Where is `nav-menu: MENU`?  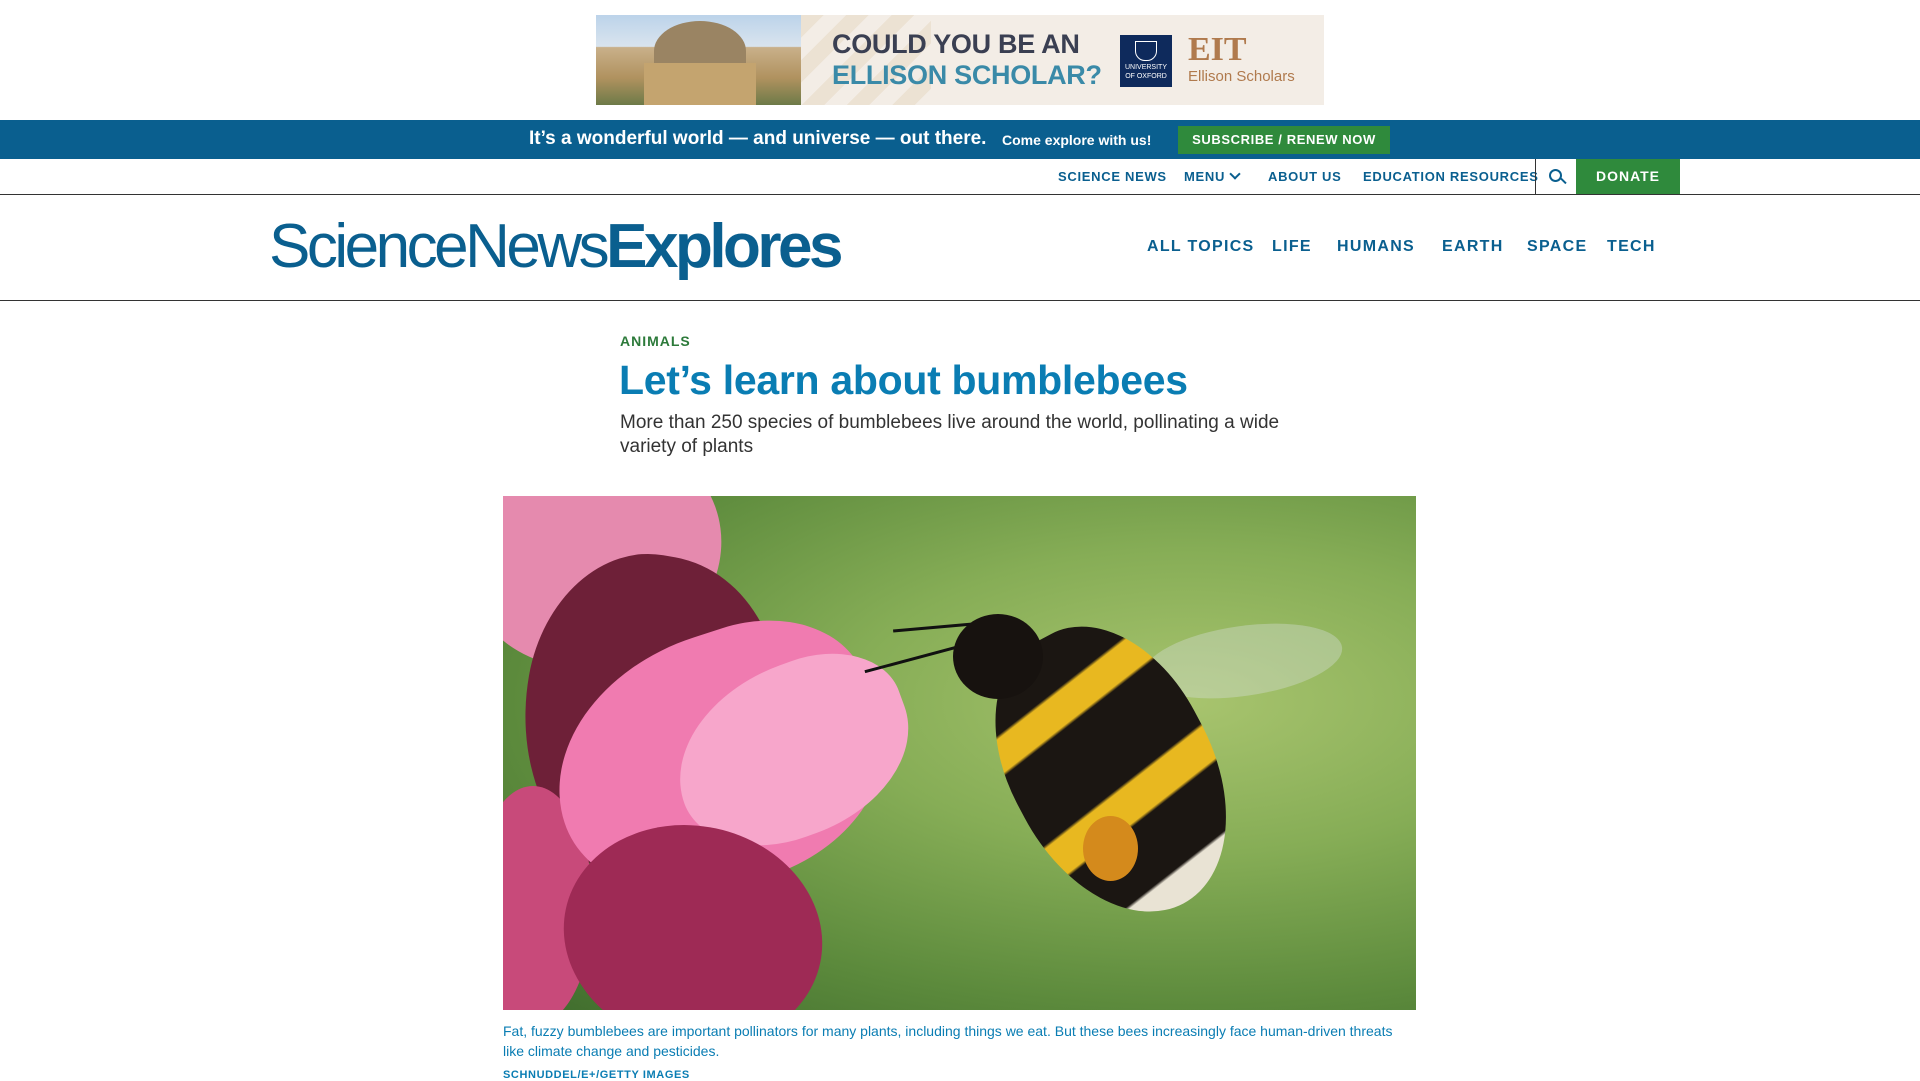
nav-menu: MENU is located at coordinates (1212, 176).